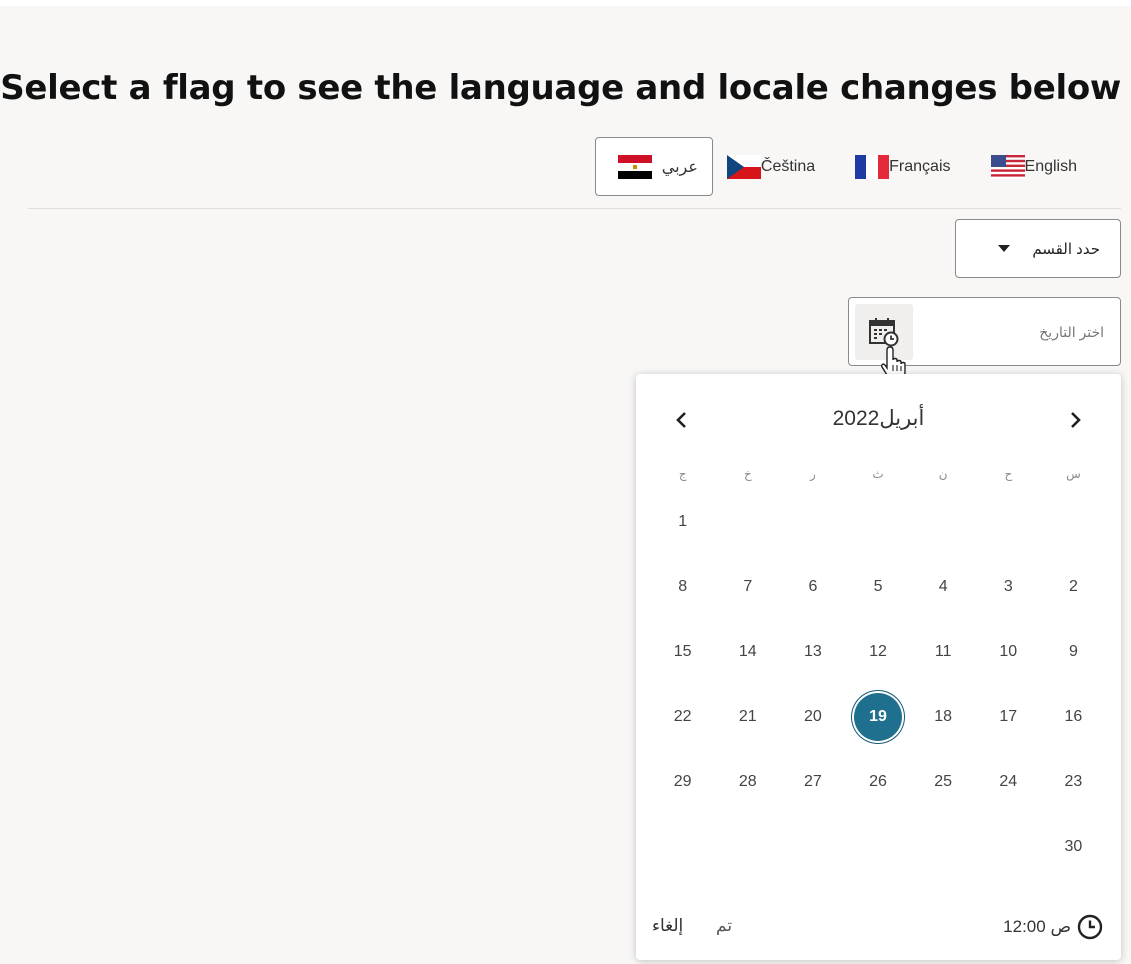 The height and width of the screenshot is (964, 1131). What do you see at coordinates (1073, 474) in the screenshot?
I see `weekday-label: س` at bounding box center [1073, 474].